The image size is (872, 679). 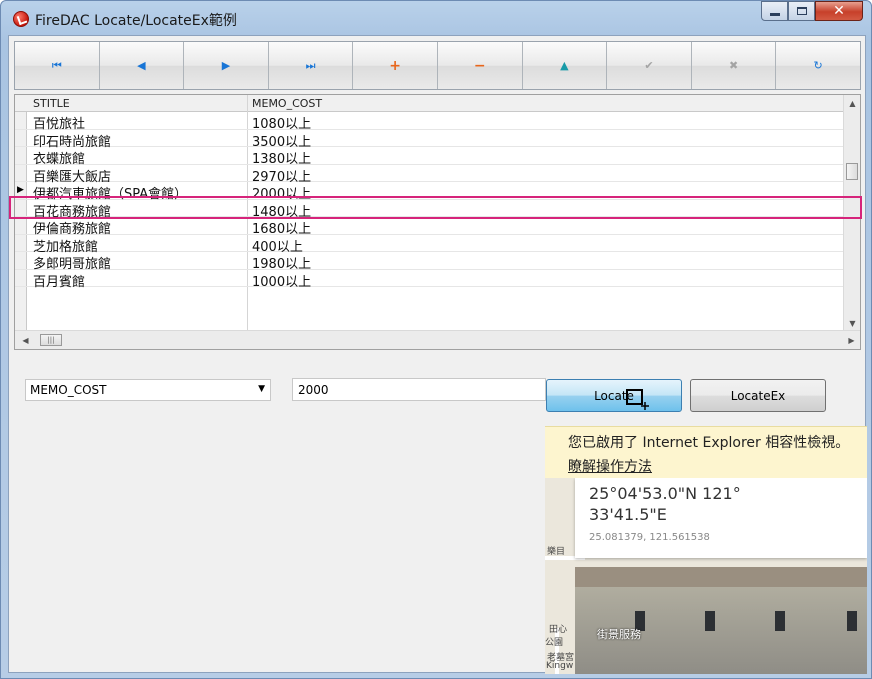 I want to click on street-view-label: 街景服務, so click(x=619, y=634).